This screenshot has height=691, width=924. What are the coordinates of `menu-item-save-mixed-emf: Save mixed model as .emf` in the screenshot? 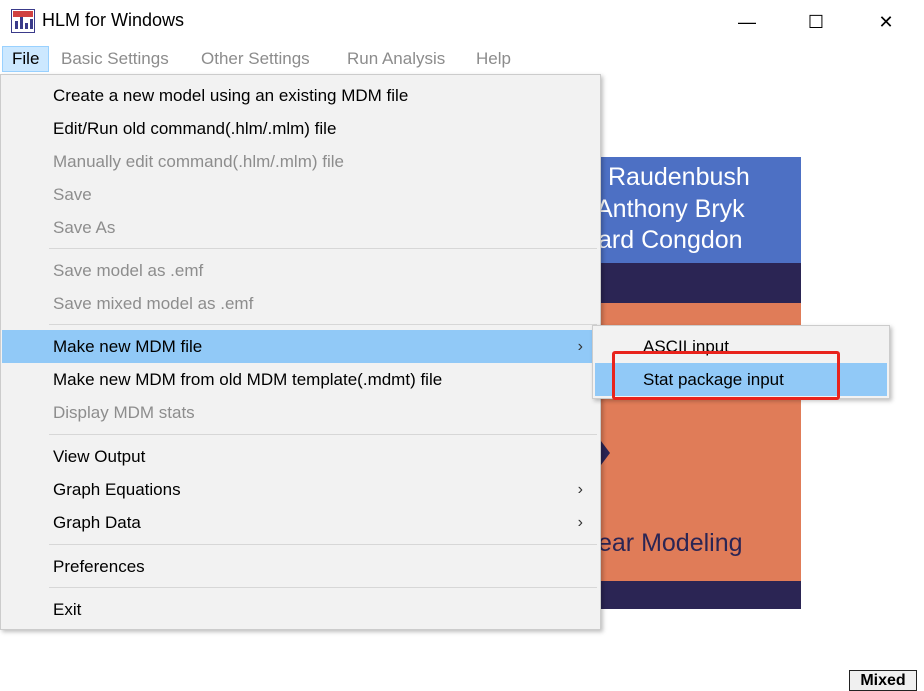 It's located at (153, 303).